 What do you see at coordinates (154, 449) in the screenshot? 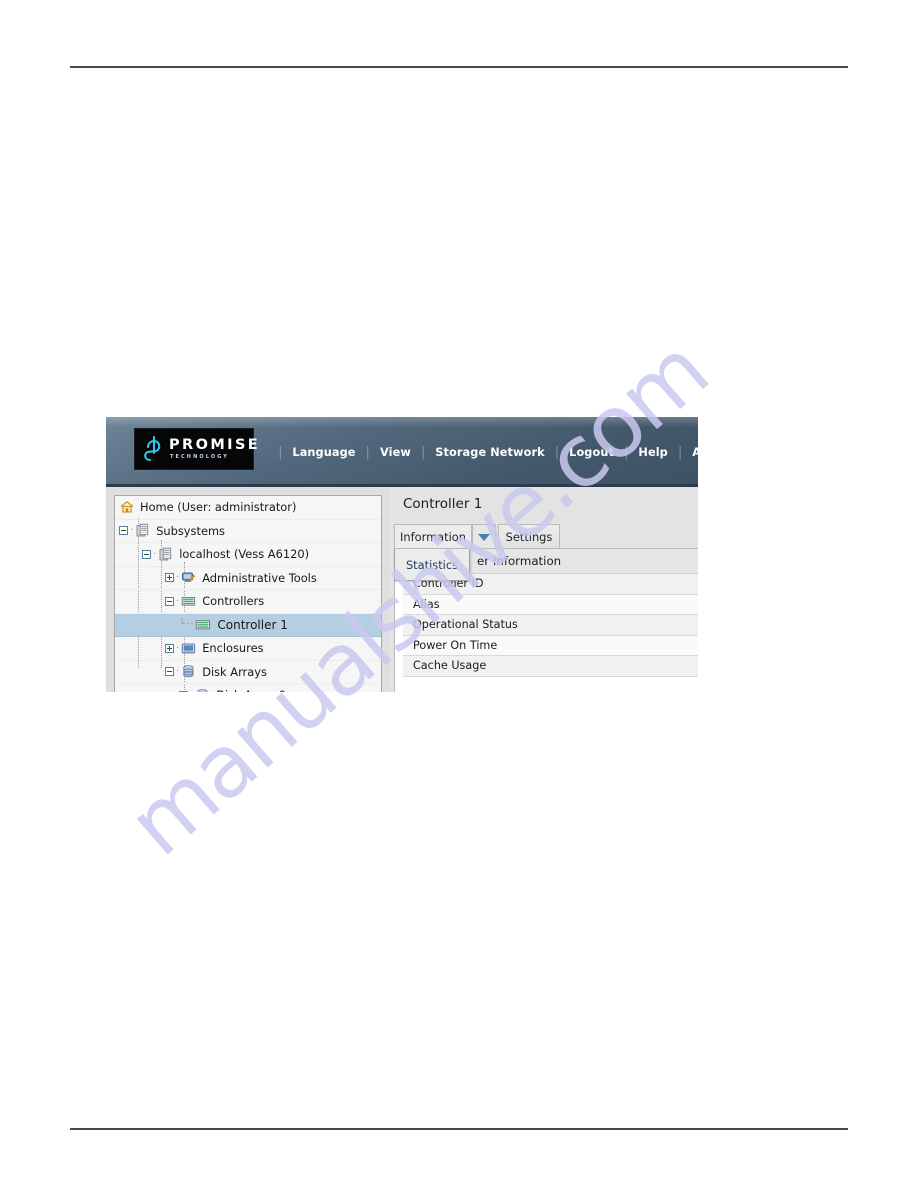
I see `promise-loop-icon` at bounding box center [154, 449].